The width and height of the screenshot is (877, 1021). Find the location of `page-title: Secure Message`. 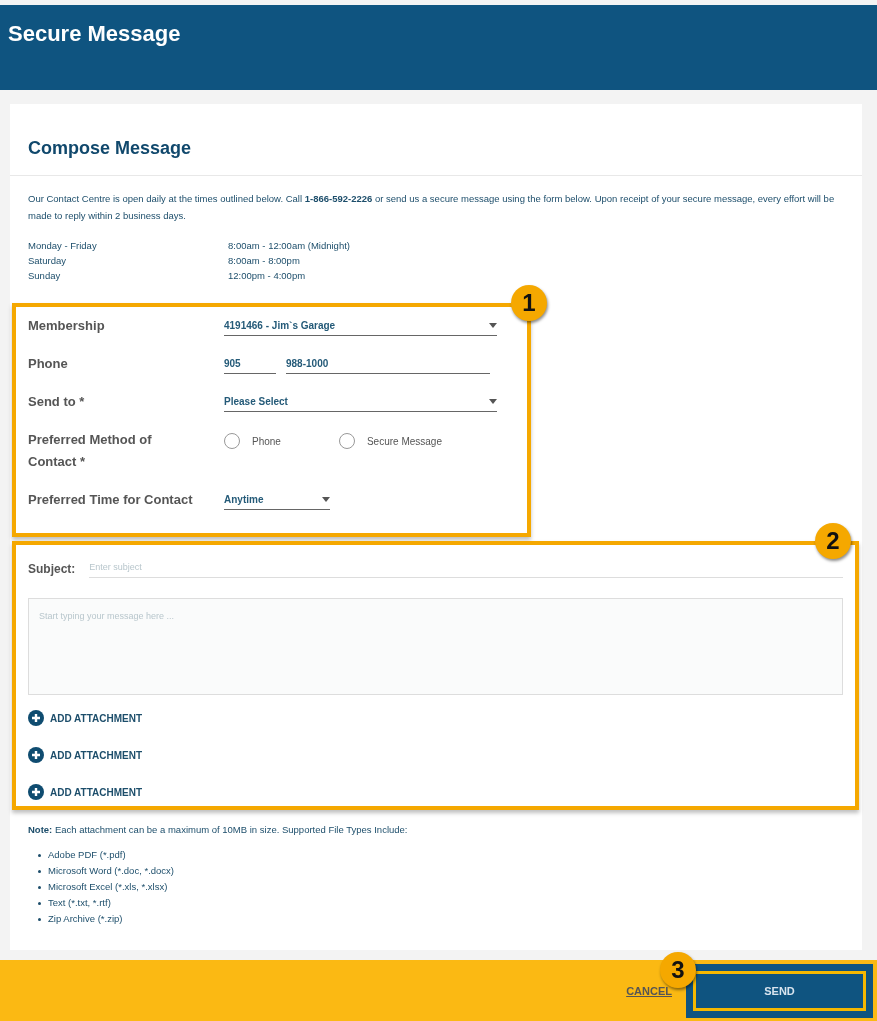

page-title: Secure Message is located at coordinates (94, 34).